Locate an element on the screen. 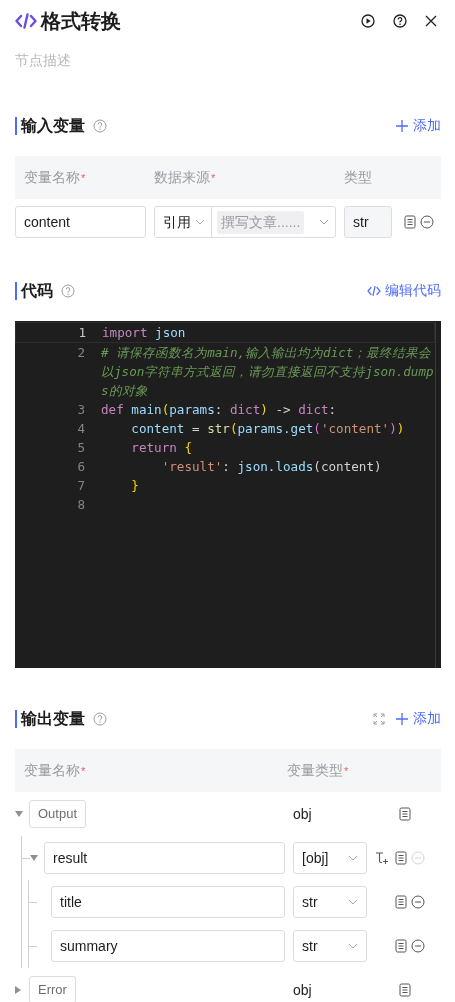  section-title: 输出变量 is located at coordinates (50, 718).